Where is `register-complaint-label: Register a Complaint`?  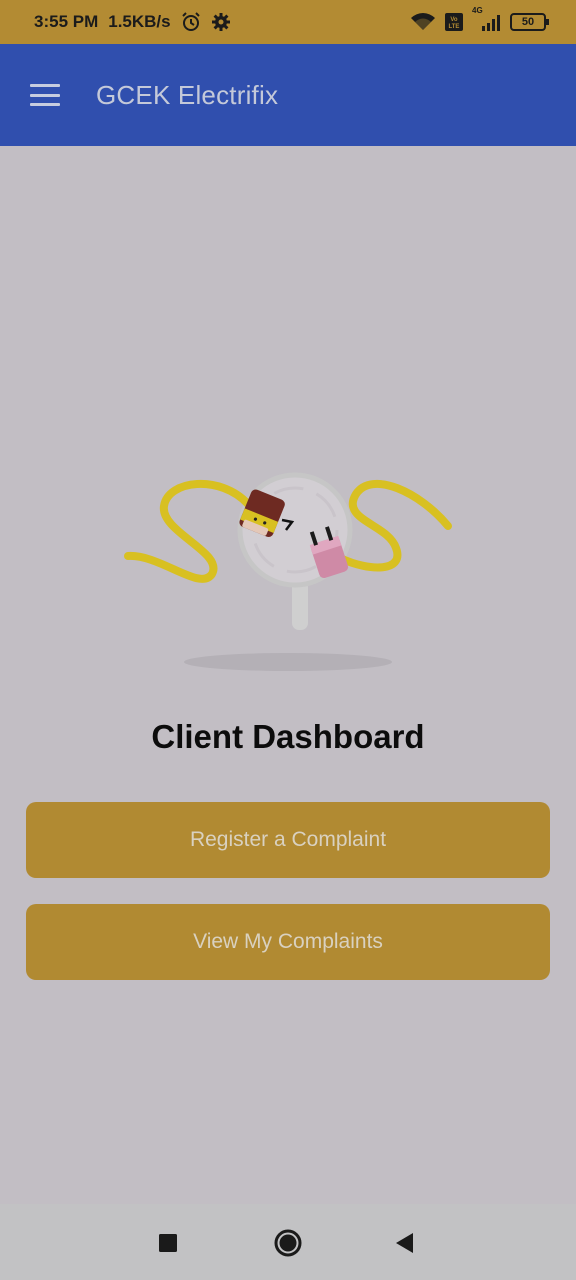 register-complaint-label: Register a Complaint is located at coordinates (288, 839).